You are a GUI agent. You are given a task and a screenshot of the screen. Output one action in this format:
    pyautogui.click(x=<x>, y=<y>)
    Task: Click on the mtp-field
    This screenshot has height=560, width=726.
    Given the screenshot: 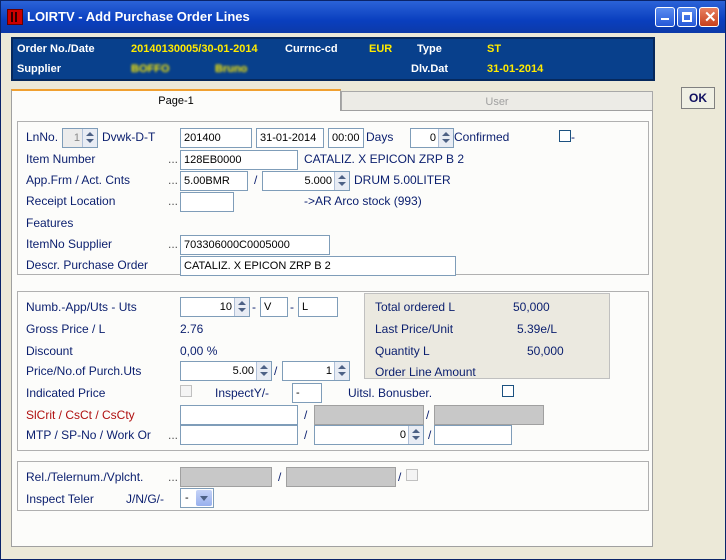 What is the action you would take?
    pyautogui.click(x=239, y=435)
    